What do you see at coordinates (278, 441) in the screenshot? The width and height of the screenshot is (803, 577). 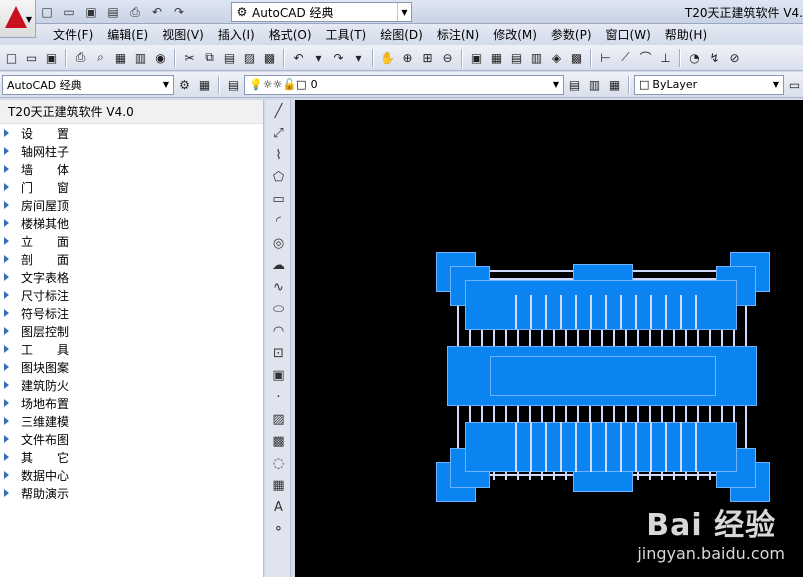 I see `gradient-icon: ▩` at bounding box center [278, 441].